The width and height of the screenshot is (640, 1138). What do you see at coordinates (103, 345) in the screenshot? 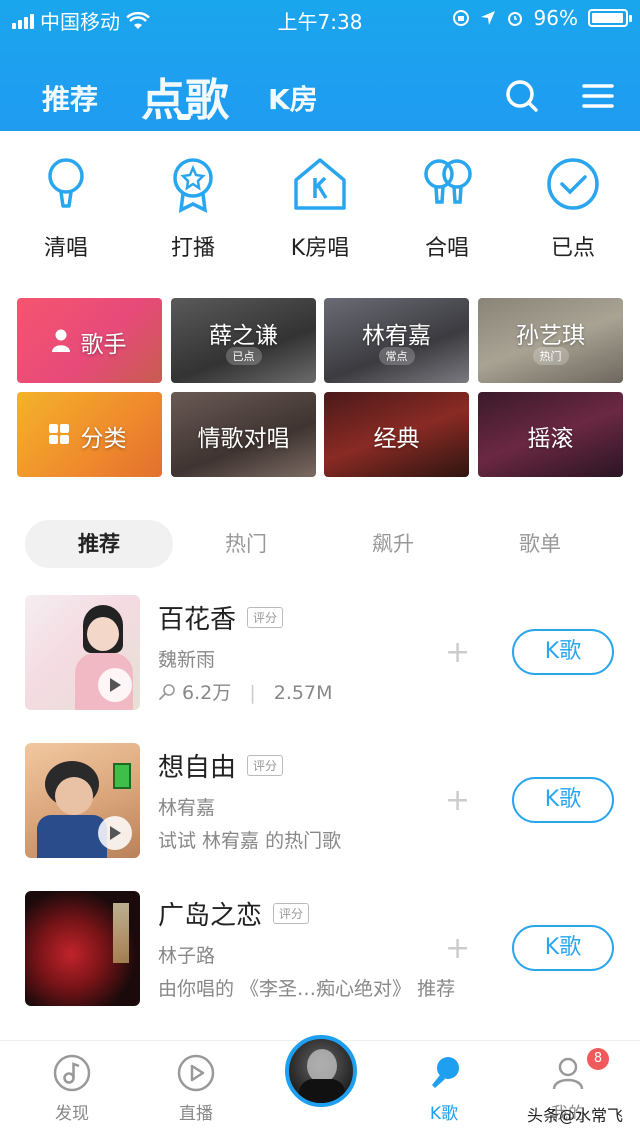
I see `tile-label: 歌手` at bounding box center [103, 345].